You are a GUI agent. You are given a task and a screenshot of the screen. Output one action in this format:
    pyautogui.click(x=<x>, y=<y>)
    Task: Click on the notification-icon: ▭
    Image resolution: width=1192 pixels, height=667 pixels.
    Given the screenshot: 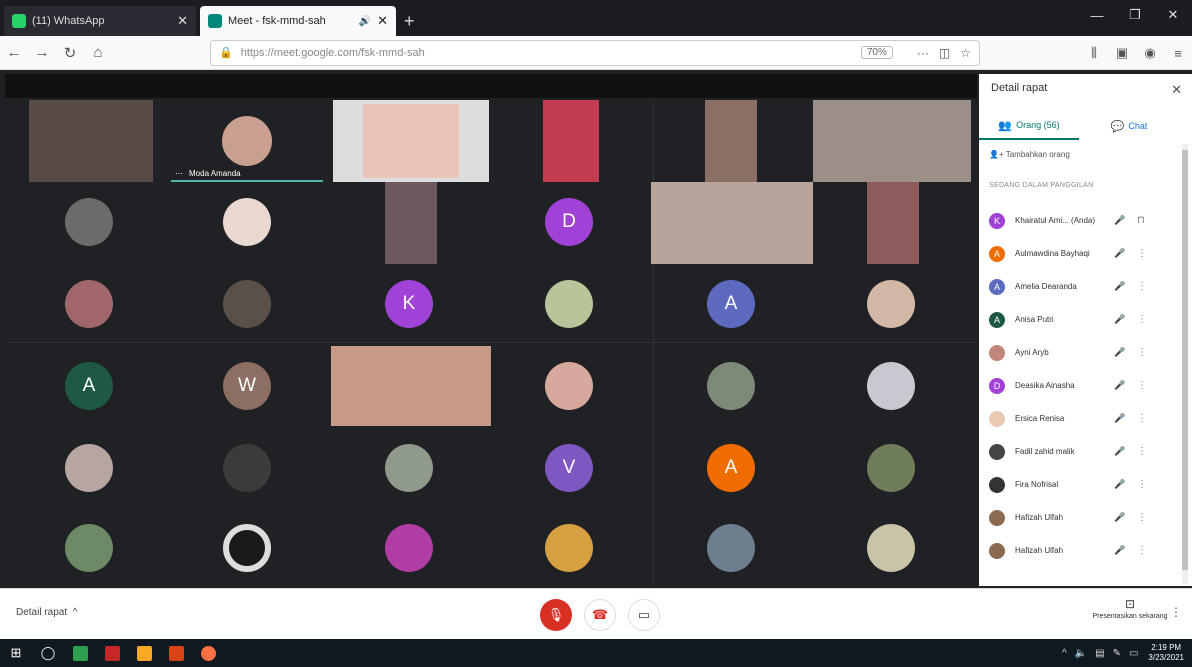 What is the action you would take?
    pyautogui.click(x=1133, y=653)
    